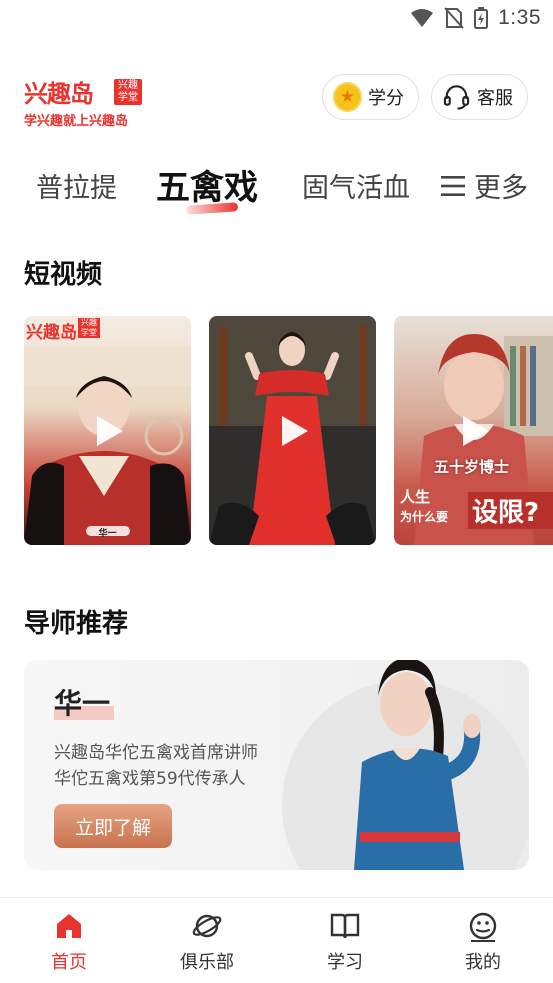 This screenshot has height=983, width=553. I want to click on headset-icon, so click(456, 97).